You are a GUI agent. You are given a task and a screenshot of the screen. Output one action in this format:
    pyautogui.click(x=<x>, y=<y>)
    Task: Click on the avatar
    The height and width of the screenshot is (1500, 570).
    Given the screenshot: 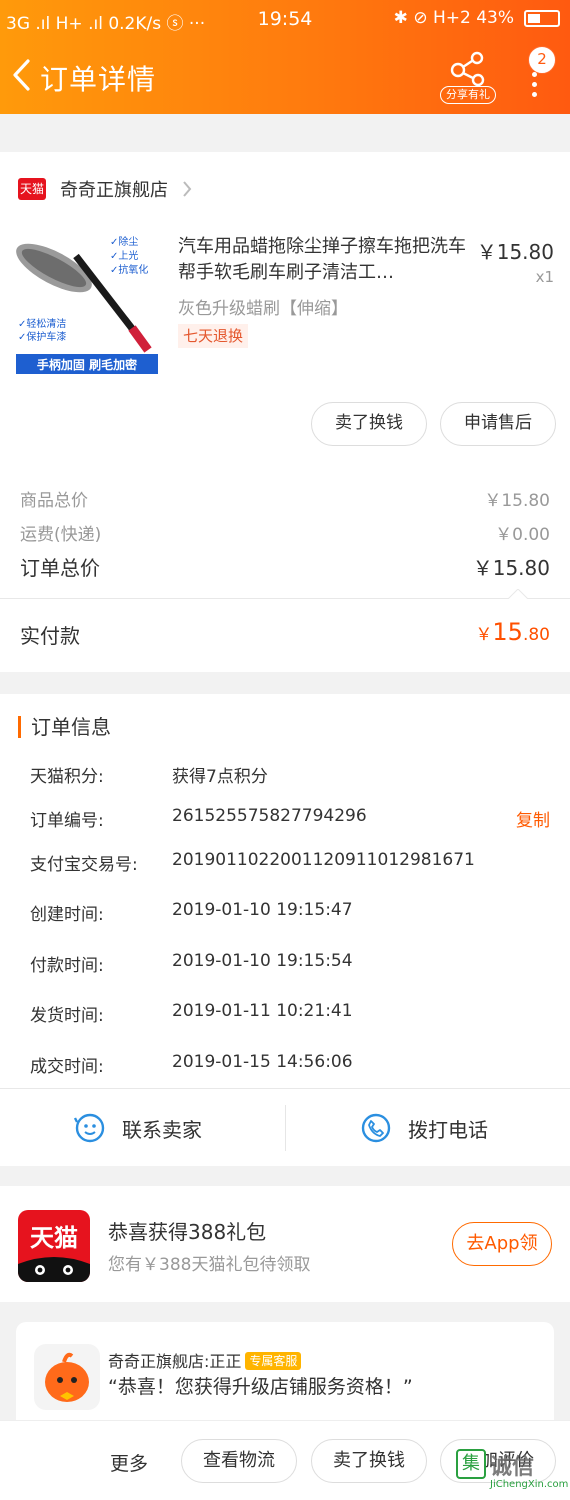 What is the action you would take?
    pyautogui.click(x=67, y=1377)
    